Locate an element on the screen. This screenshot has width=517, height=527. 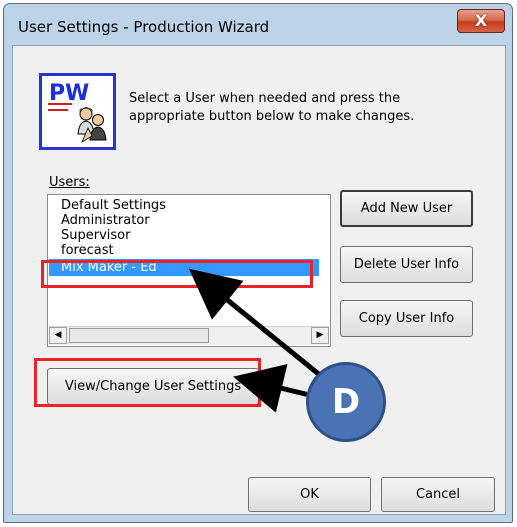
annotation-arrows is located at coordinates (258, 340).